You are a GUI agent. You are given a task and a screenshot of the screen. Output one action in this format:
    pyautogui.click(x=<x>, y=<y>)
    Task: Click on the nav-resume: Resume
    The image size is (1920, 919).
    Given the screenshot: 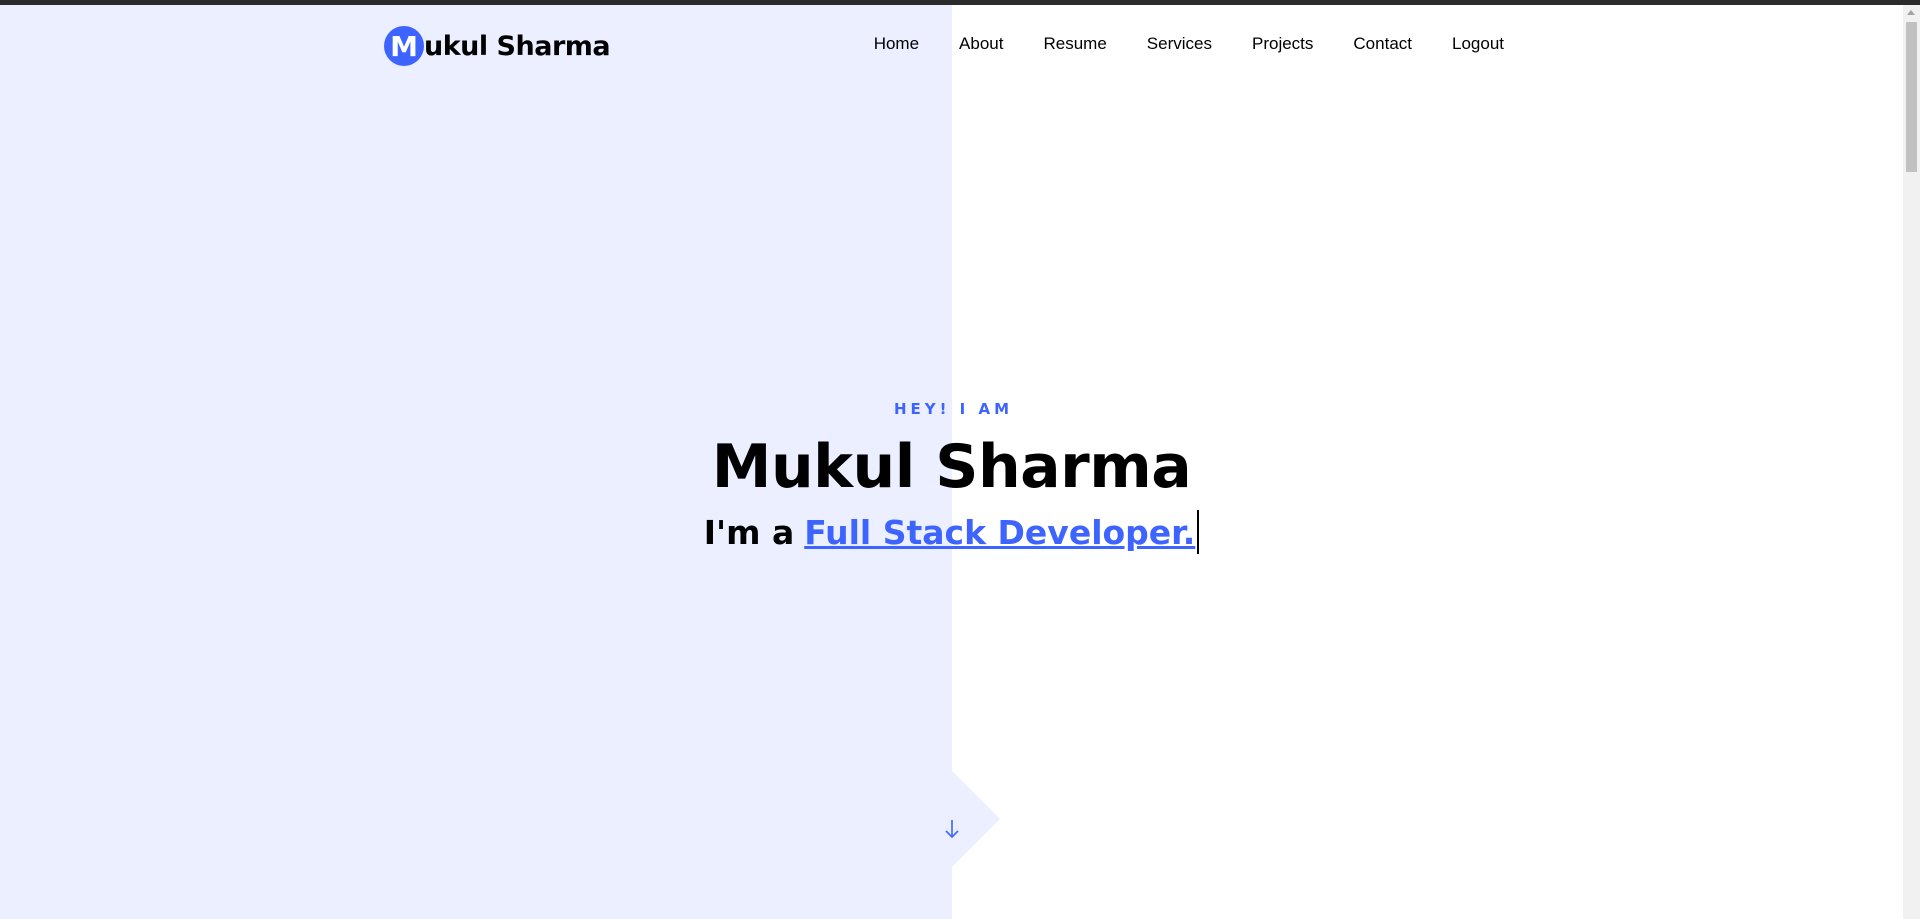 What is the action you would take?
    pyautogui.click(x=1074, y=44)
    